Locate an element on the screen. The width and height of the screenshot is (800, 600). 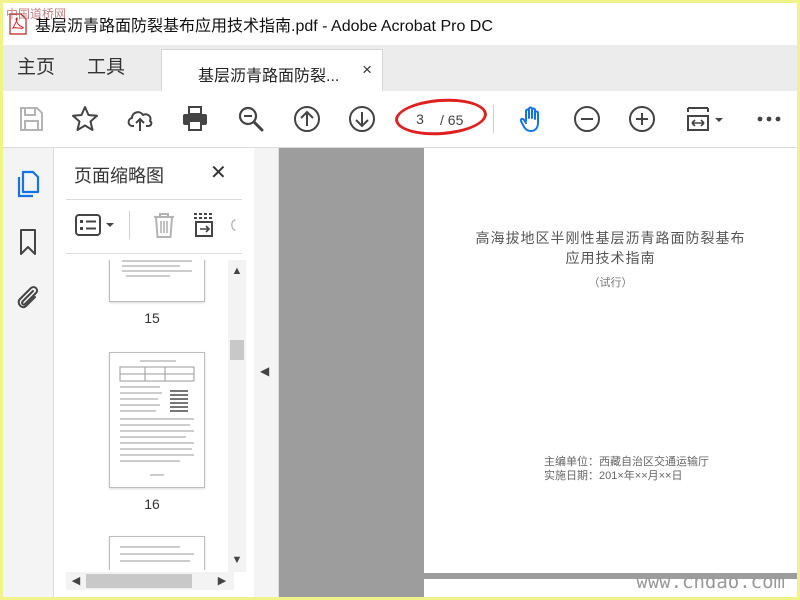
thumbnail-label: 16 is located at coordinates (152, 504).